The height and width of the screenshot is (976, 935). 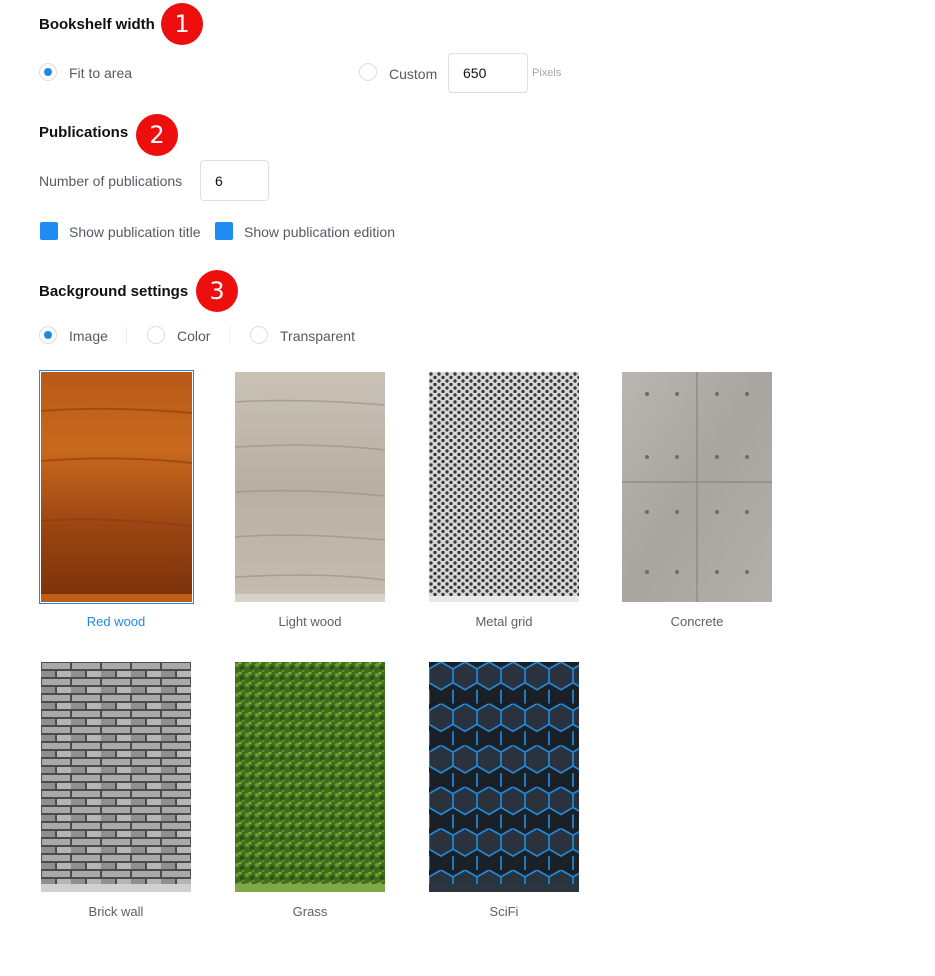 I want to click on metal-grid-texture, so click(x=504, y=487).